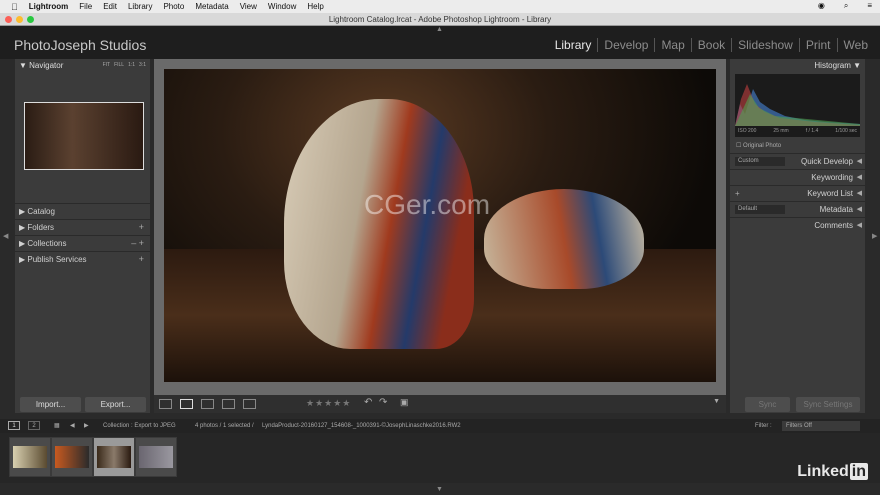  I want to click on rotate-right-icon: ↷, so click(383, 402).